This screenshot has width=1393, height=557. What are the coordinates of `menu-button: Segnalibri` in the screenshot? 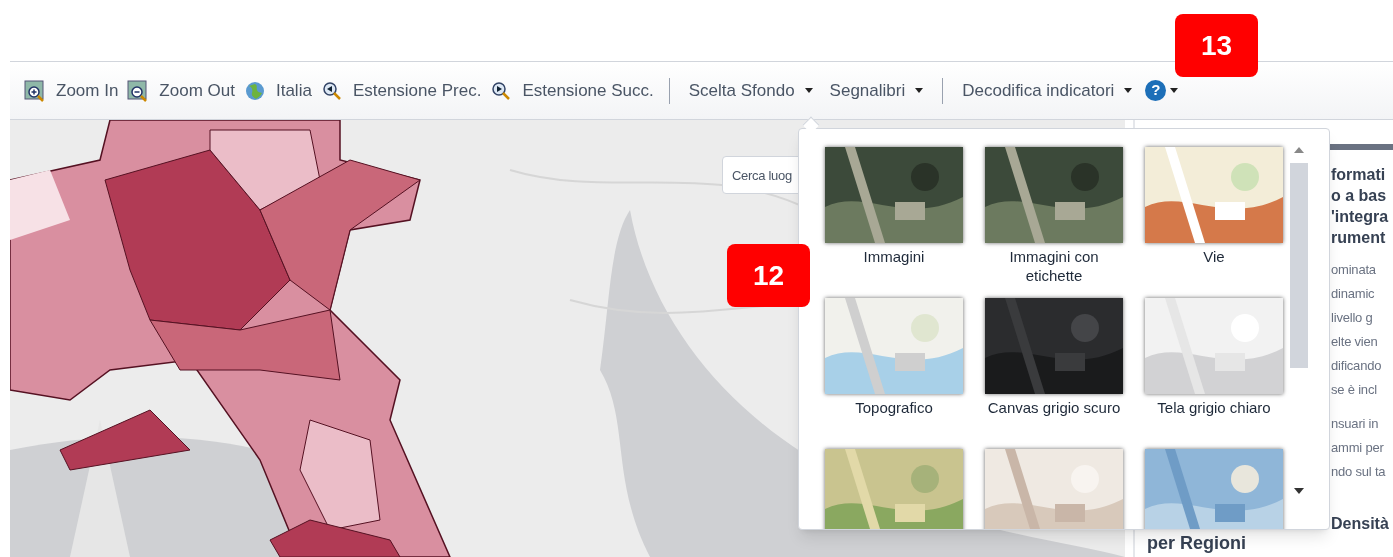 It's located at (876, 90).